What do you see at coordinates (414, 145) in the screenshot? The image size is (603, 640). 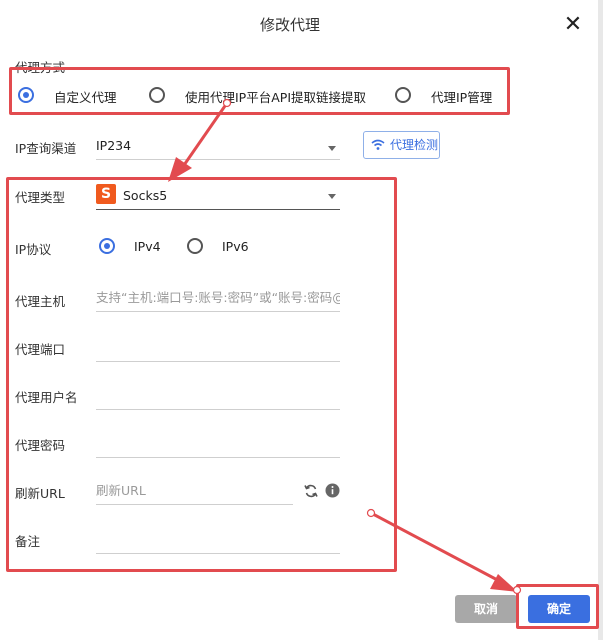 I see `proxy-check-label: 代理检测` at bounding box center [414, 145].